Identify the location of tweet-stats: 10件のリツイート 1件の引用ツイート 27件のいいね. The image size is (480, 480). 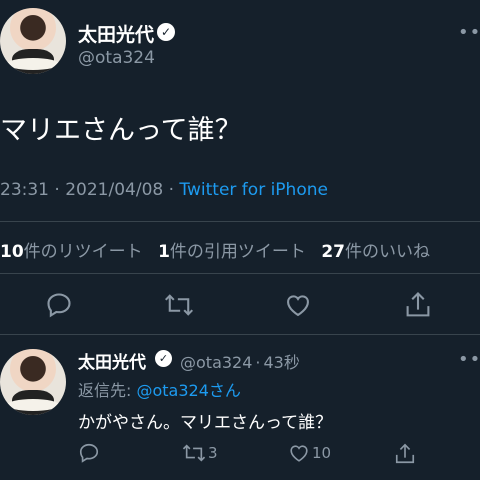
(220, 249).